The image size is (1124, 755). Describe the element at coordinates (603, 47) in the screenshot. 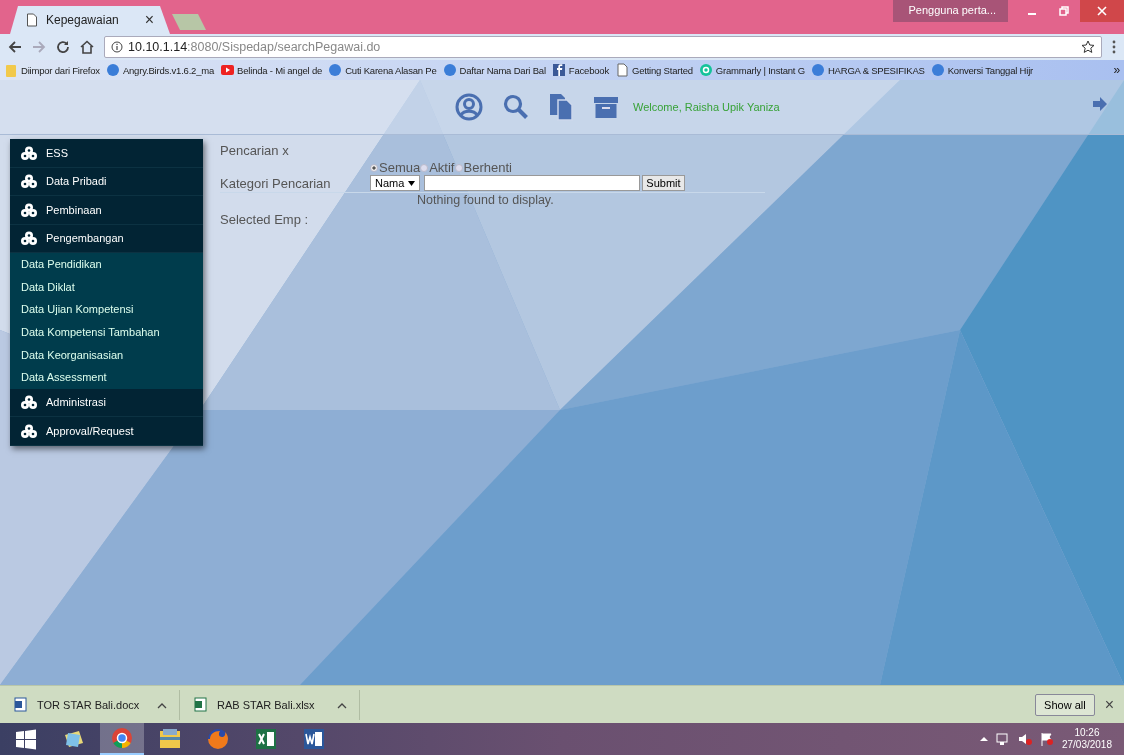

I see `address-bar: 10.10.1.14:8080/Sispedap/searchPegawai.do` at that location.